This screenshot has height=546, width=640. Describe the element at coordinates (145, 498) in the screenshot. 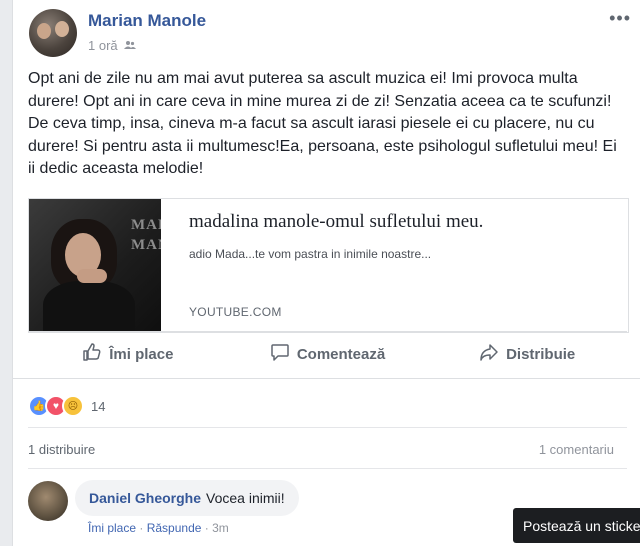

I see `commenter-name: Daniel Gheorghe` at that location.